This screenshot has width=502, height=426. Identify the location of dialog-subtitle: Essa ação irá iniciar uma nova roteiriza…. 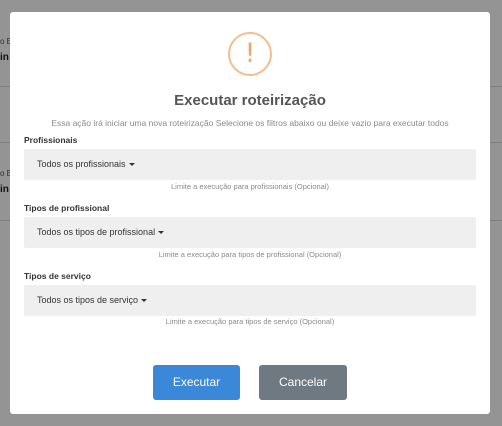
(250, 123).